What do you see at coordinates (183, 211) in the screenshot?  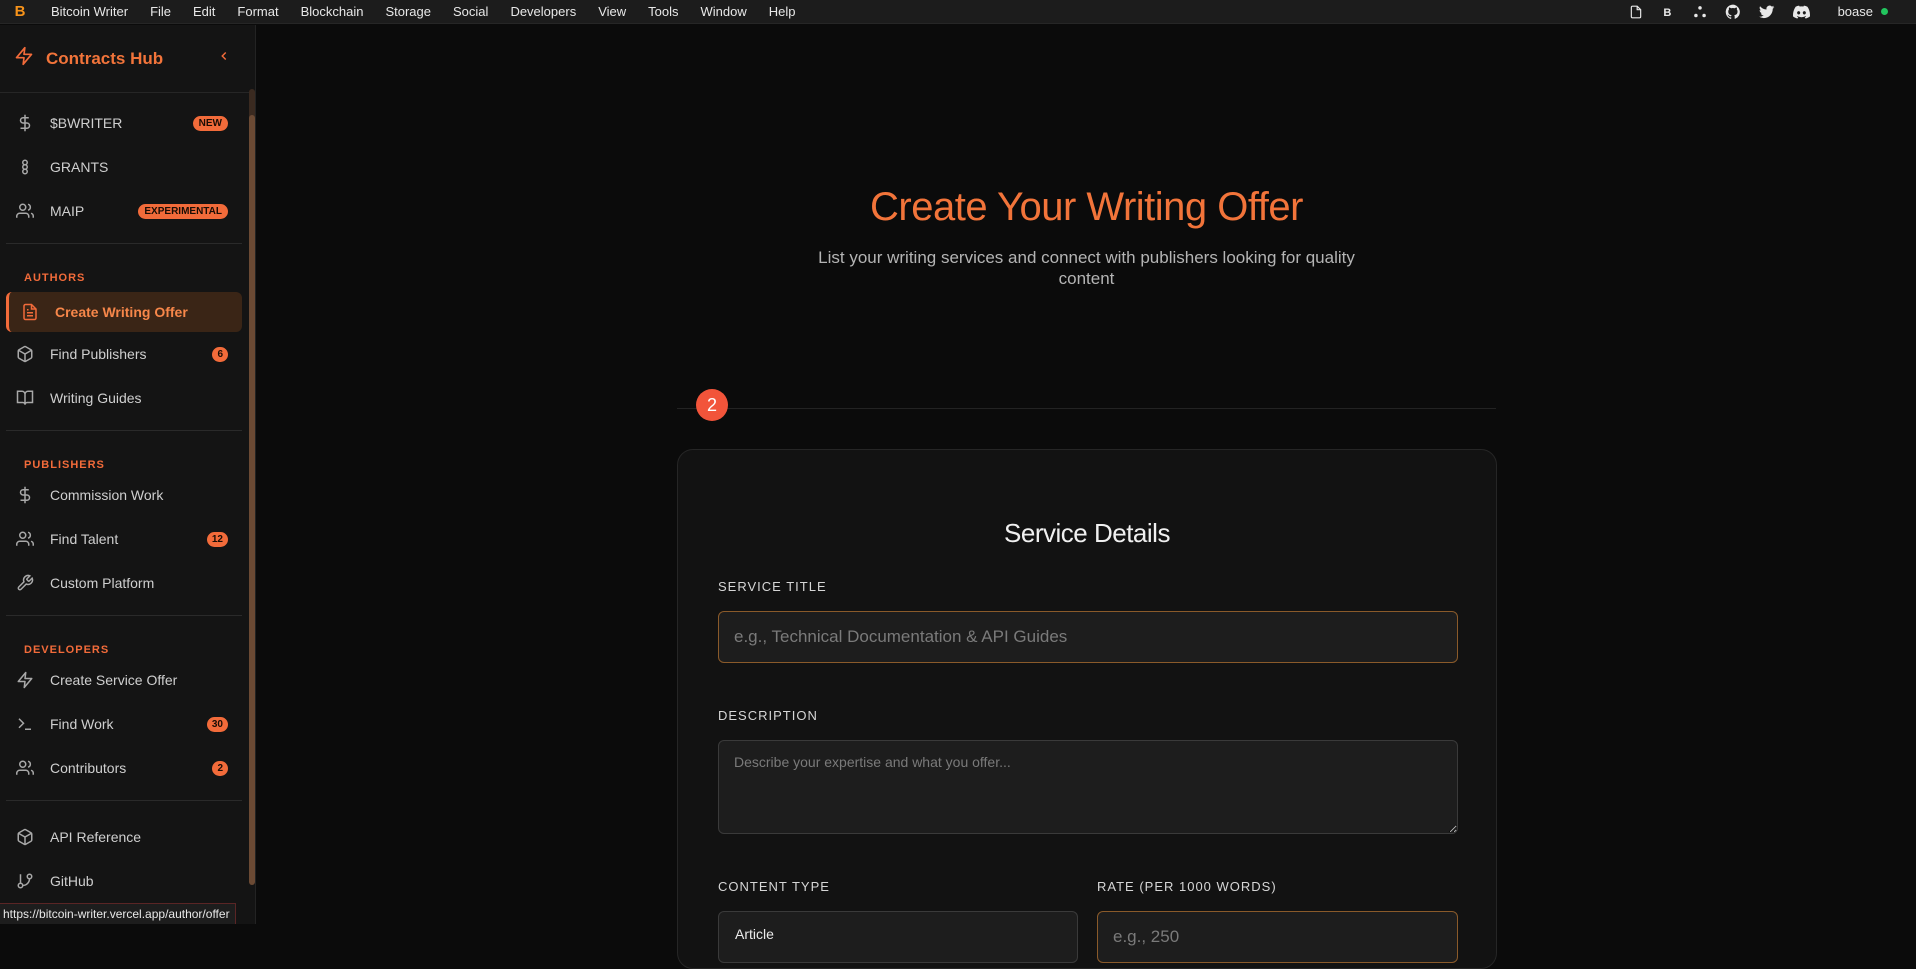 I see `experimental-badge: EXPERIMENTAL` at bounding box center [183, 211].